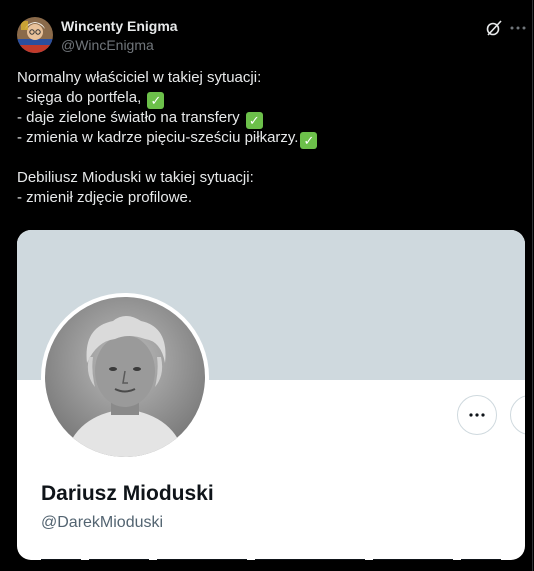 Image resolution: width=534 pixels, height=571 pixels. I want to click on tweet-line: - zmienił zdjęcie profilowe., so click(105, 197).